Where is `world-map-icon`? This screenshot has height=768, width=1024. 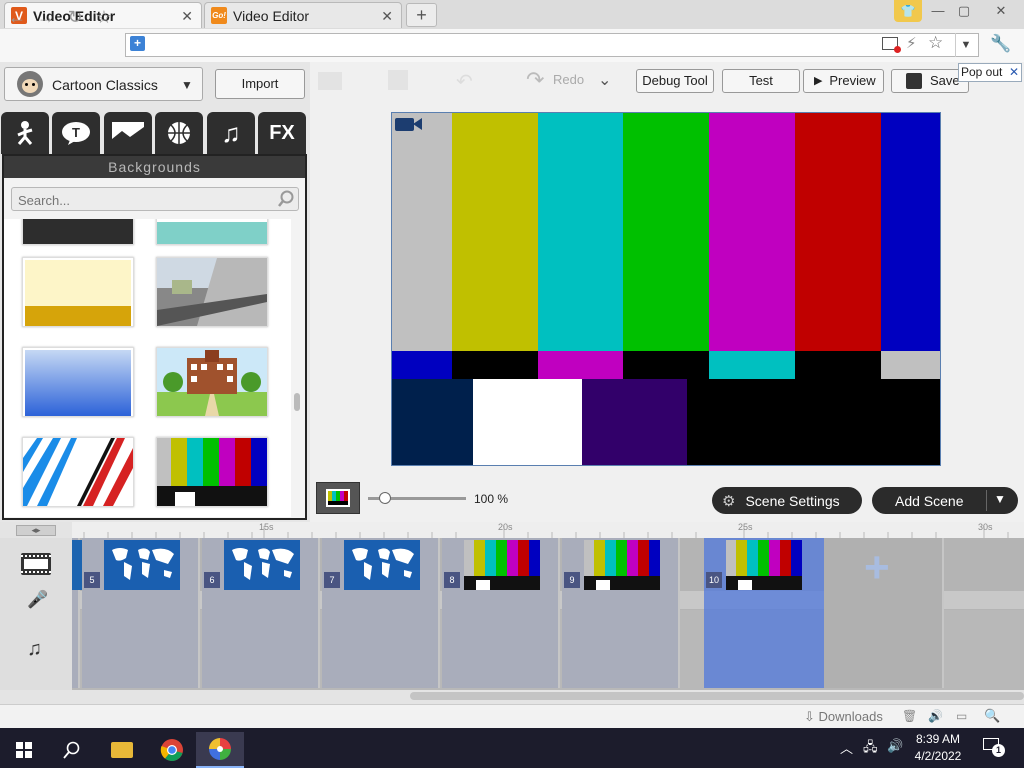 world-map-icon is located at coordinates (382, 565).